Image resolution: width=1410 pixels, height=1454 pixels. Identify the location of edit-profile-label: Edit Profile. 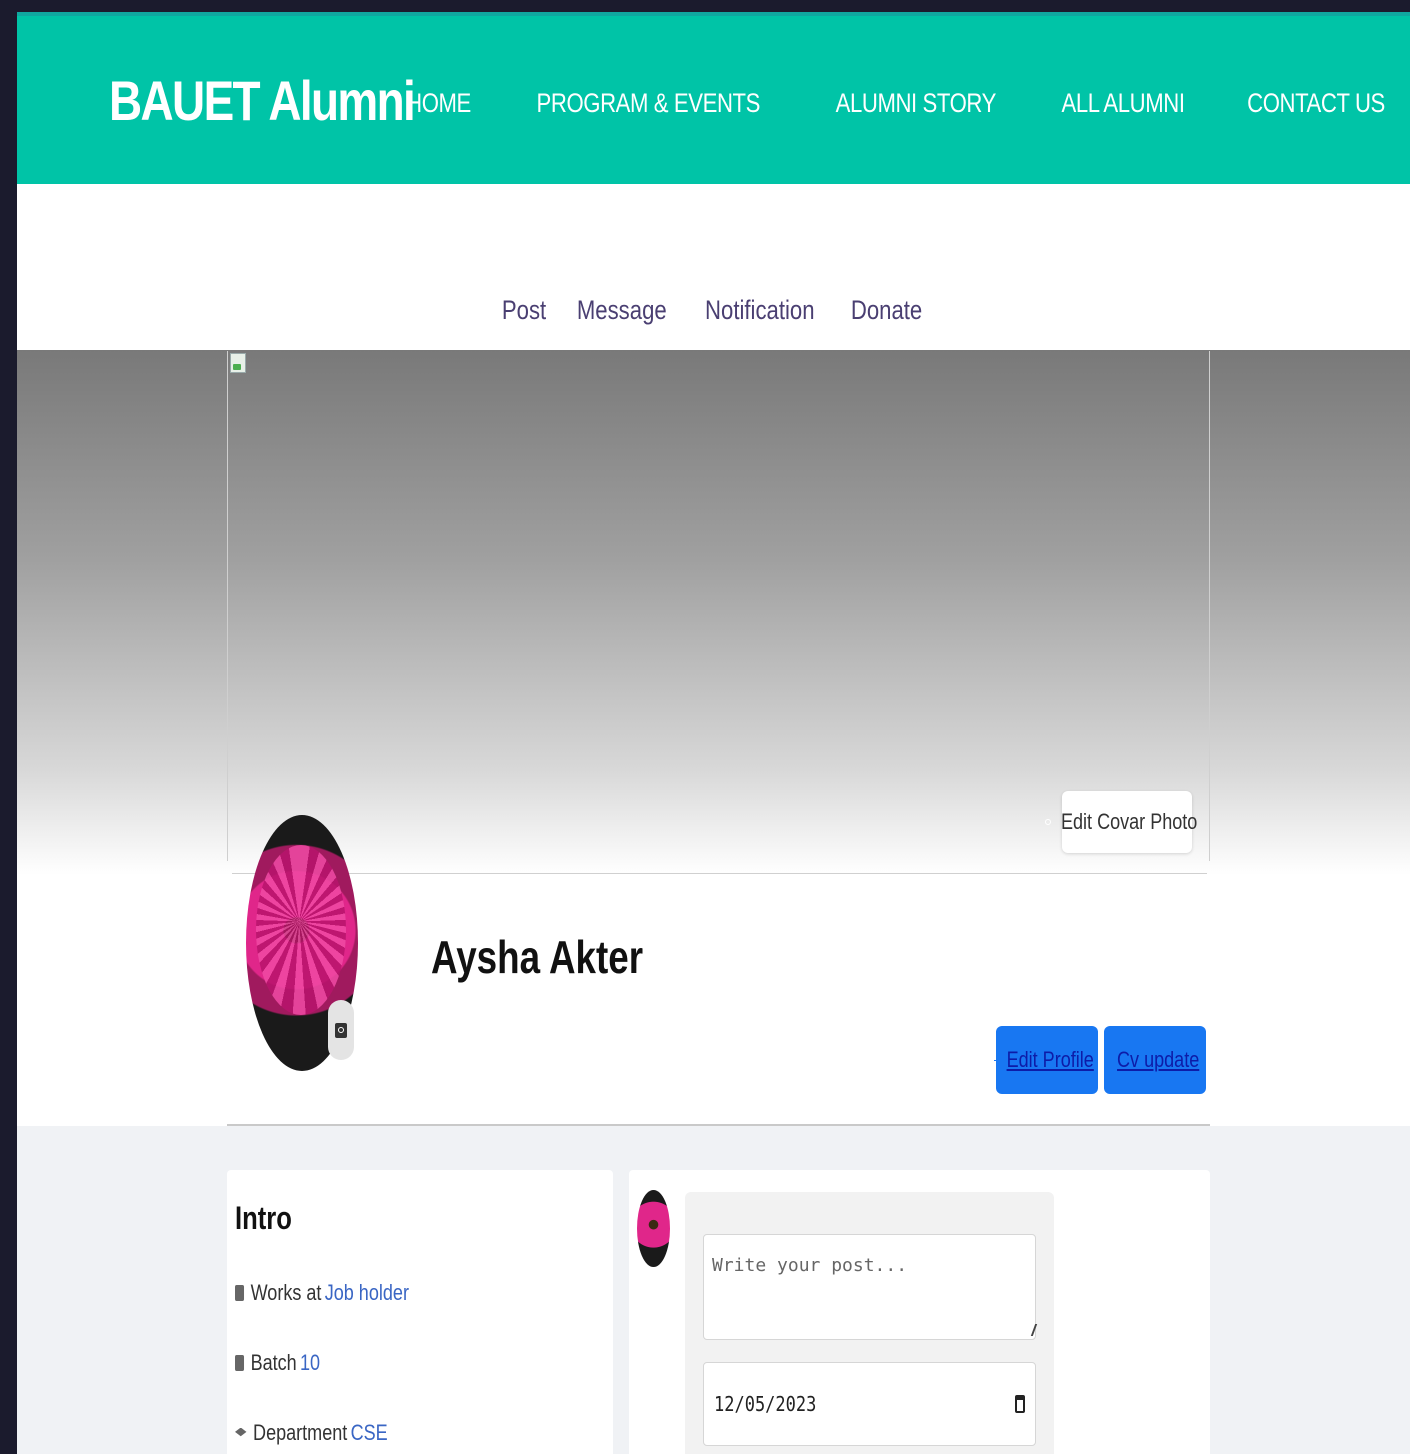
(1050, 1059).